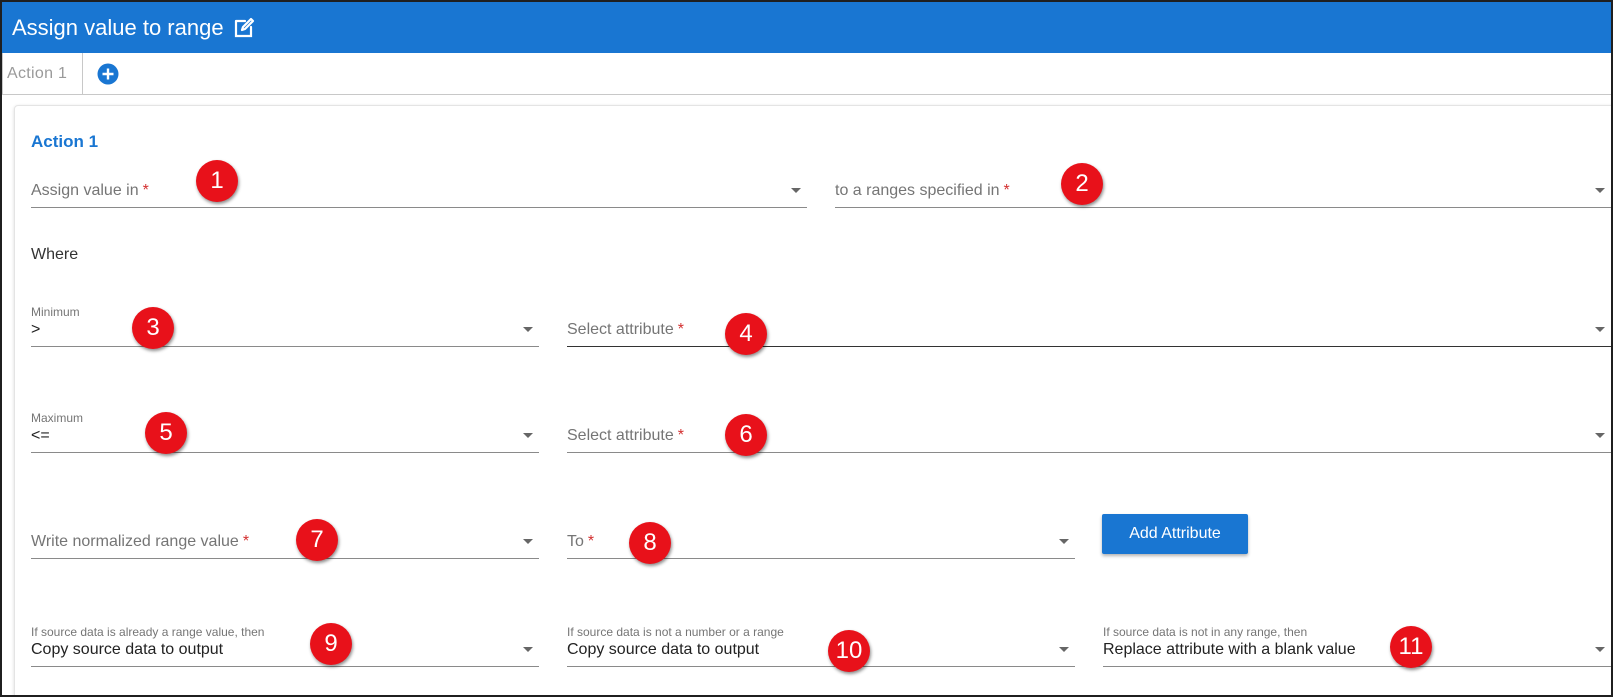  I want to click on field-value: Replace attribute with a blank value, so click(1229, 649).